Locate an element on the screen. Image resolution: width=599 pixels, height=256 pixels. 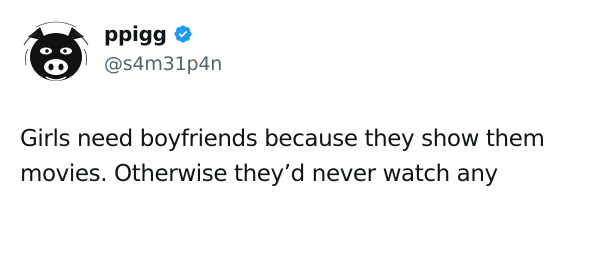
display-name: ppigg is located at coordinates (135, 34).